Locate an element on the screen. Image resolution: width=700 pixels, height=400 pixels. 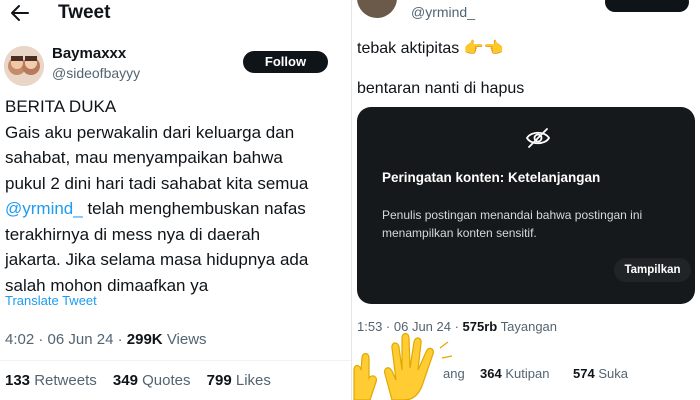
mention-link: @yrmind_ is located at coordinates (44, 208).